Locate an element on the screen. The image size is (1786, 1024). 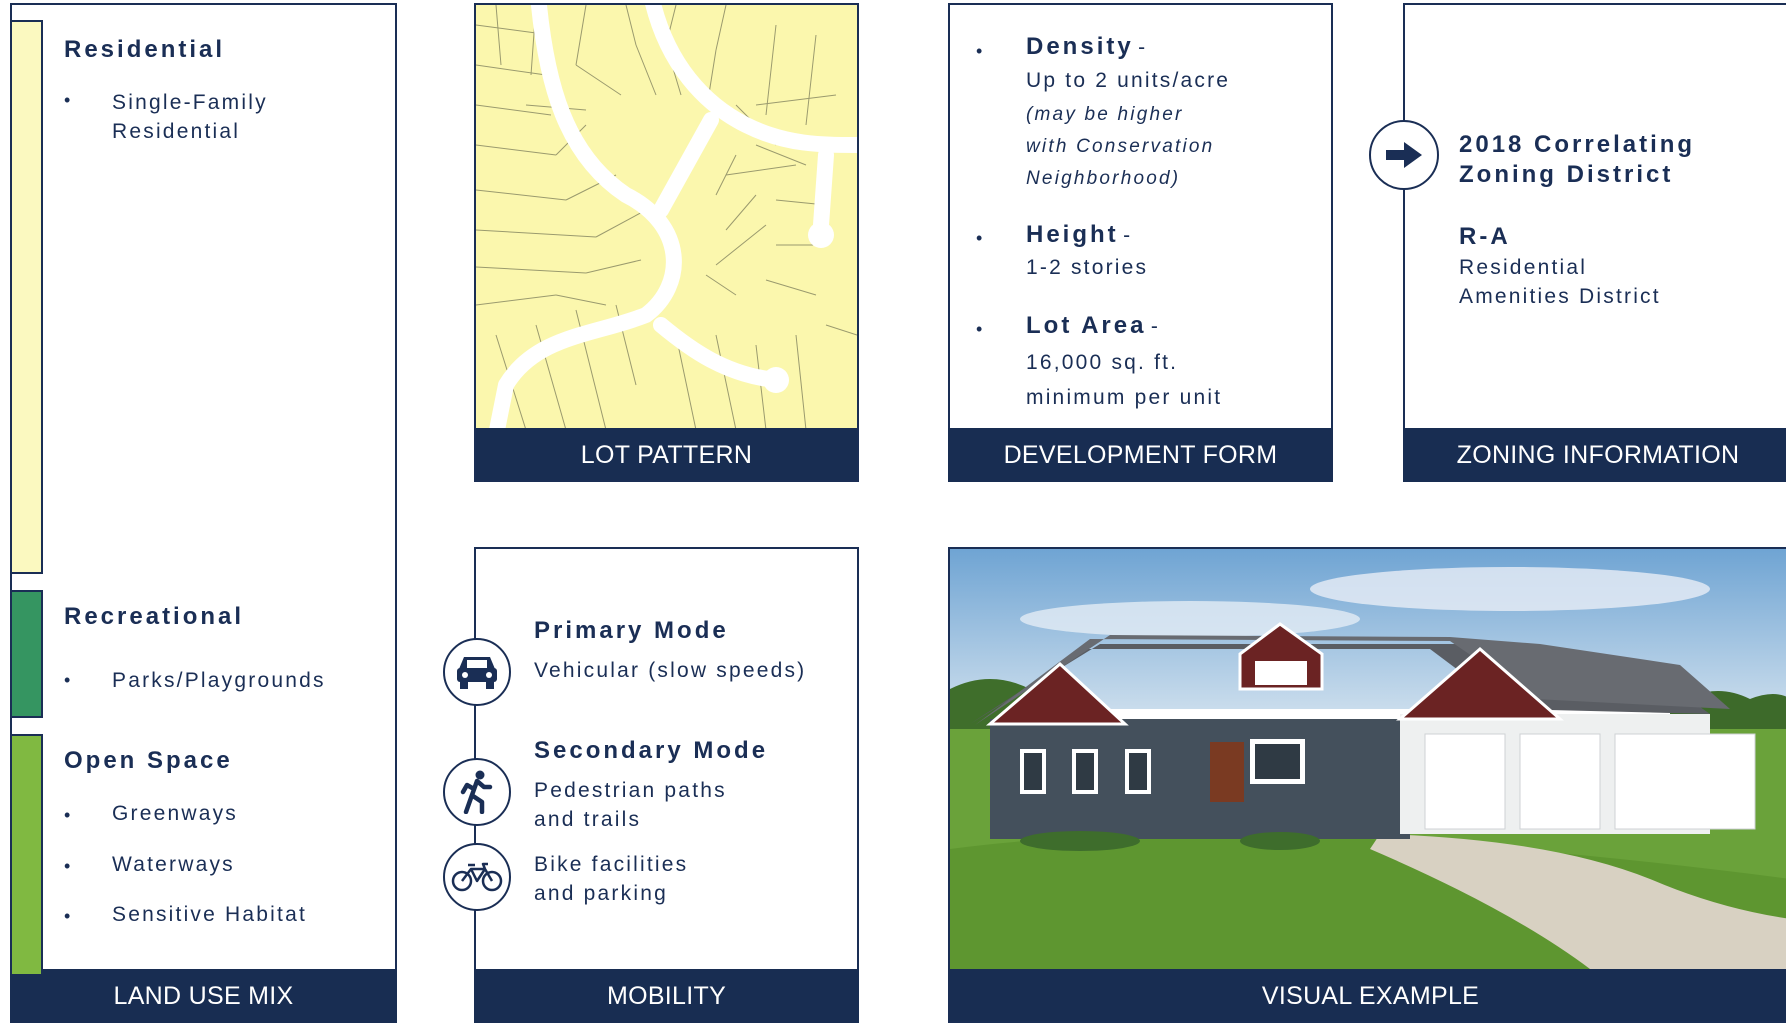
open-space-color-strip is located at coordinates (26, 854).